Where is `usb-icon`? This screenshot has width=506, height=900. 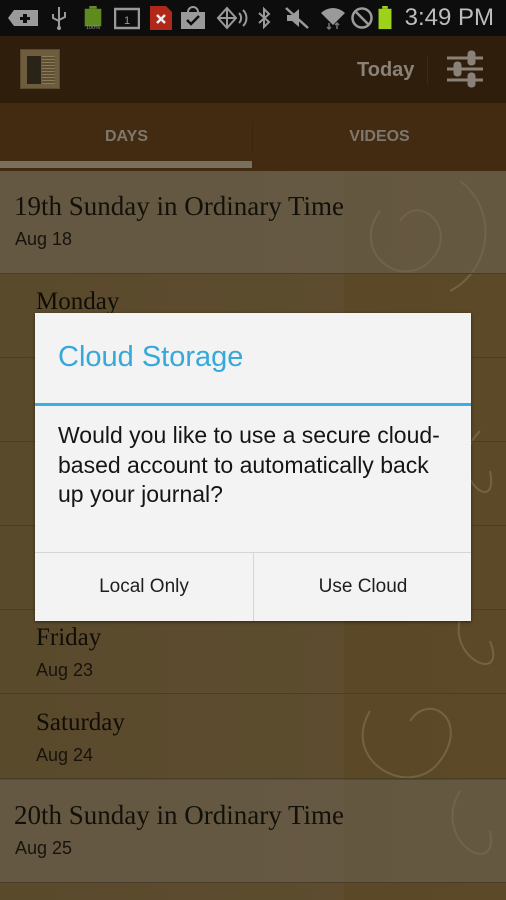 usb-icon is located at coordinates (59, 18).